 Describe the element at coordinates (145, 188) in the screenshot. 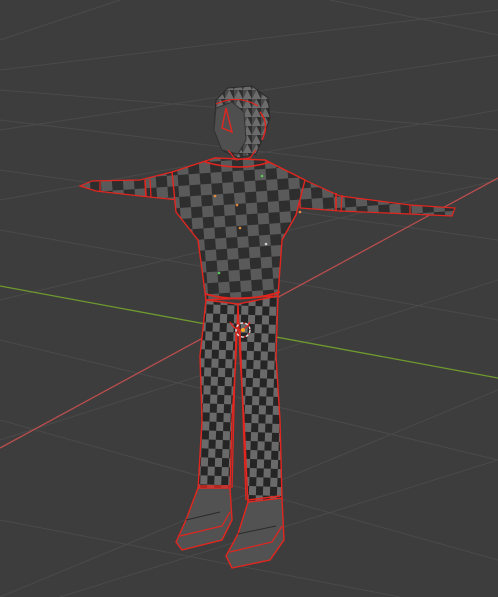

I see `left-arm-edge` at that location.